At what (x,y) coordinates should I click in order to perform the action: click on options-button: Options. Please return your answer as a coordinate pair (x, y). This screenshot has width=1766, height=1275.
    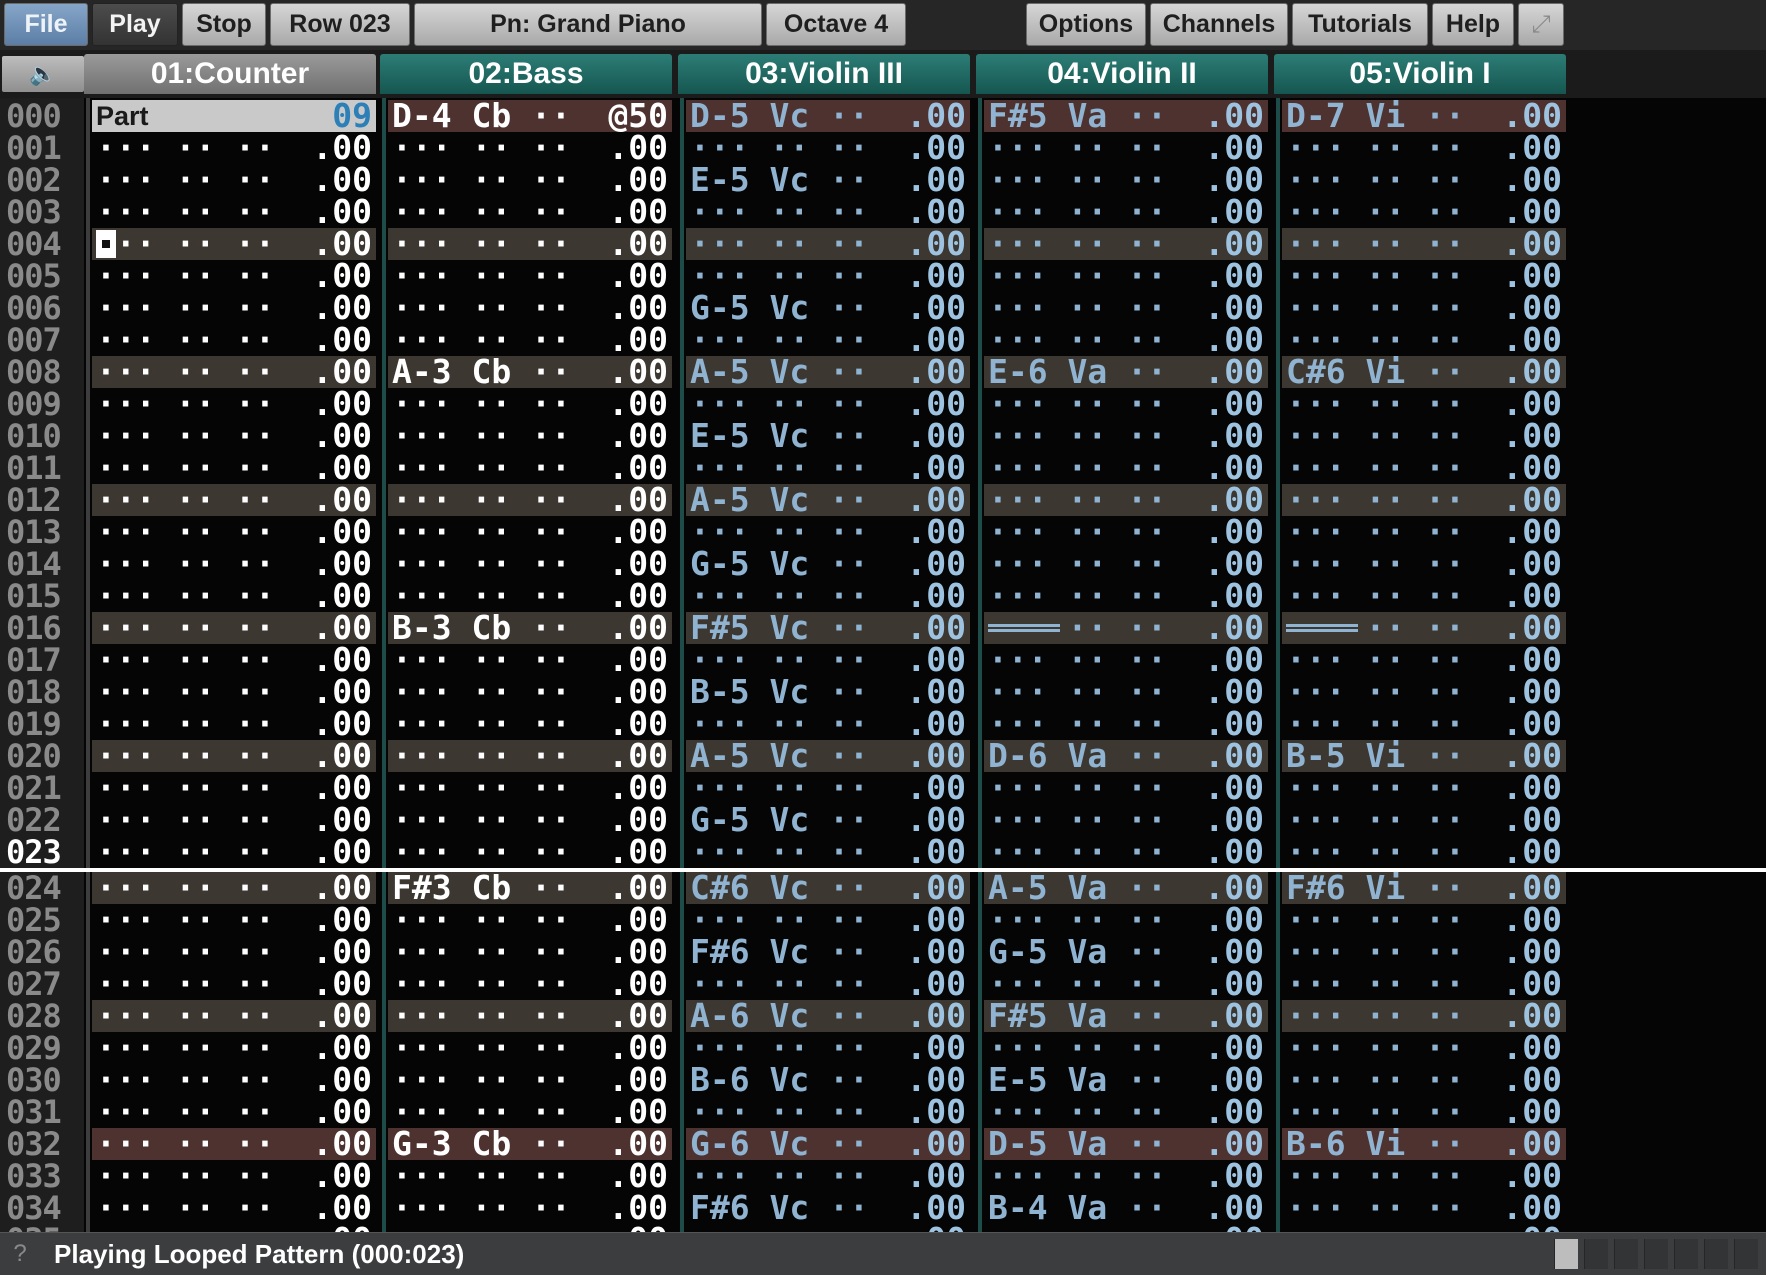
    Looking at the image, I should click on (1086, 24).